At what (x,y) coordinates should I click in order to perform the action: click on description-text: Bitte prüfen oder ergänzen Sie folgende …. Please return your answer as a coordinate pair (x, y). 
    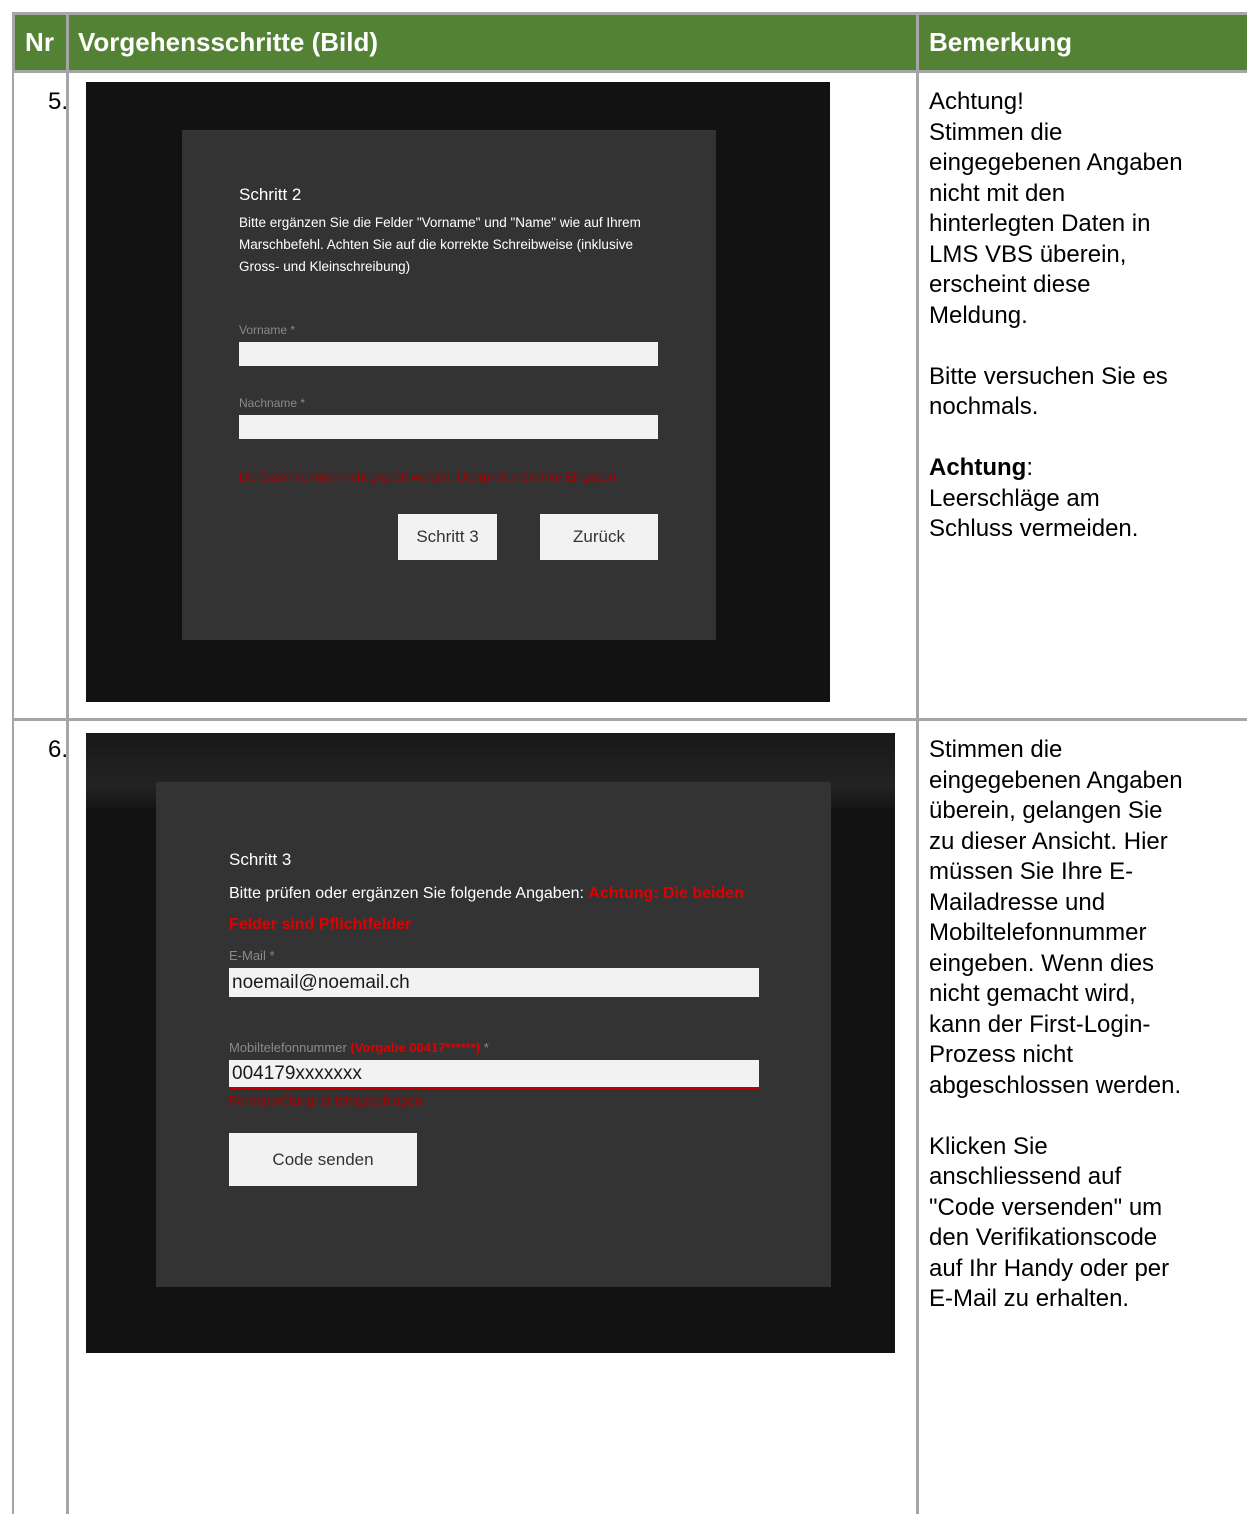
    Looking at the image, I should click on (409, 893).